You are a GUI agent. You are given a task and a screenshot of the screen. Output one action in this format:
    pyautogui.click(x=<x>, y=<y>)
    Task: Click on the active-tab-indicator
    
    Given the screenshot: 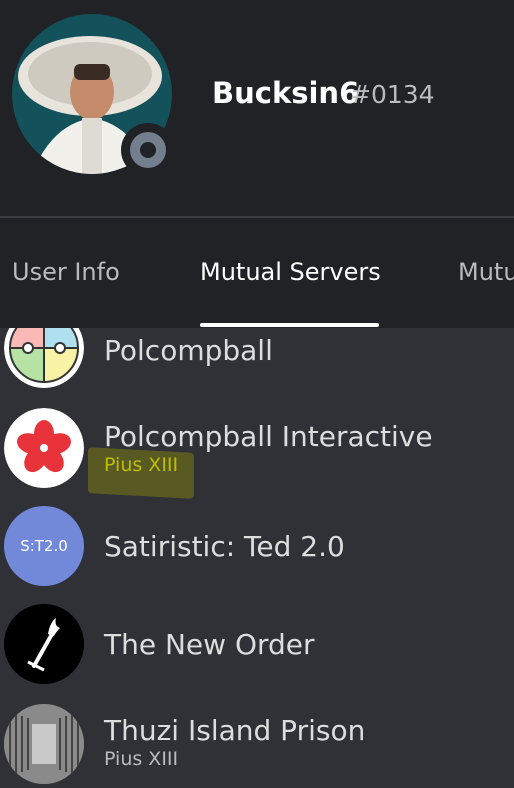 What is the action you would take?
    pyautogui.click(x=289, y=325)
    